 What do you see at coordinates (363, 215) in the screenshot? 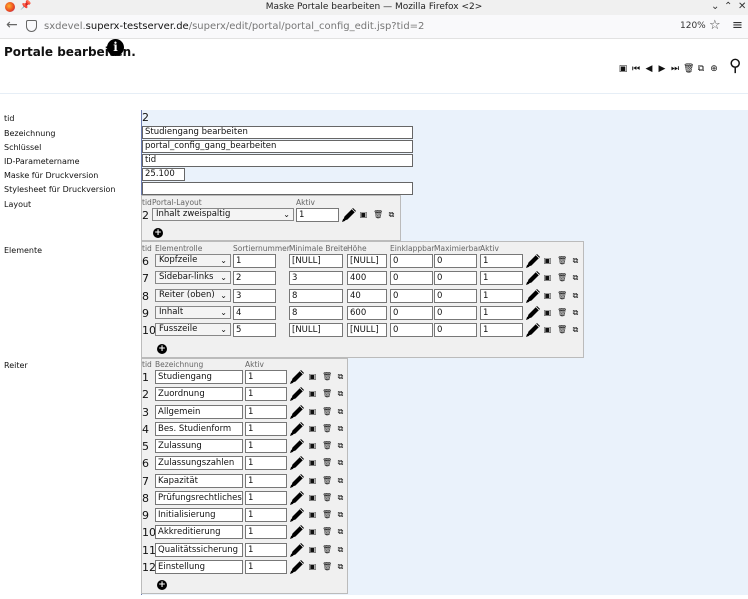
I see `layout-save-icon: ▣` at bounding box center [363, 215].